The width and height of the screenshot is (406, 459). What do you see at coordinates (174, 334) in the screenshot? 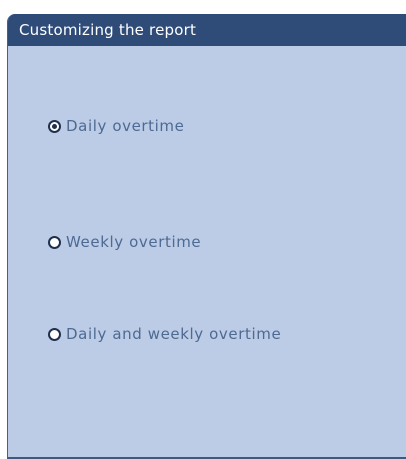
I see `option-daily-and-weekly-overtime-label: Daily and weekly overtime` at bounding box center [174, 334].